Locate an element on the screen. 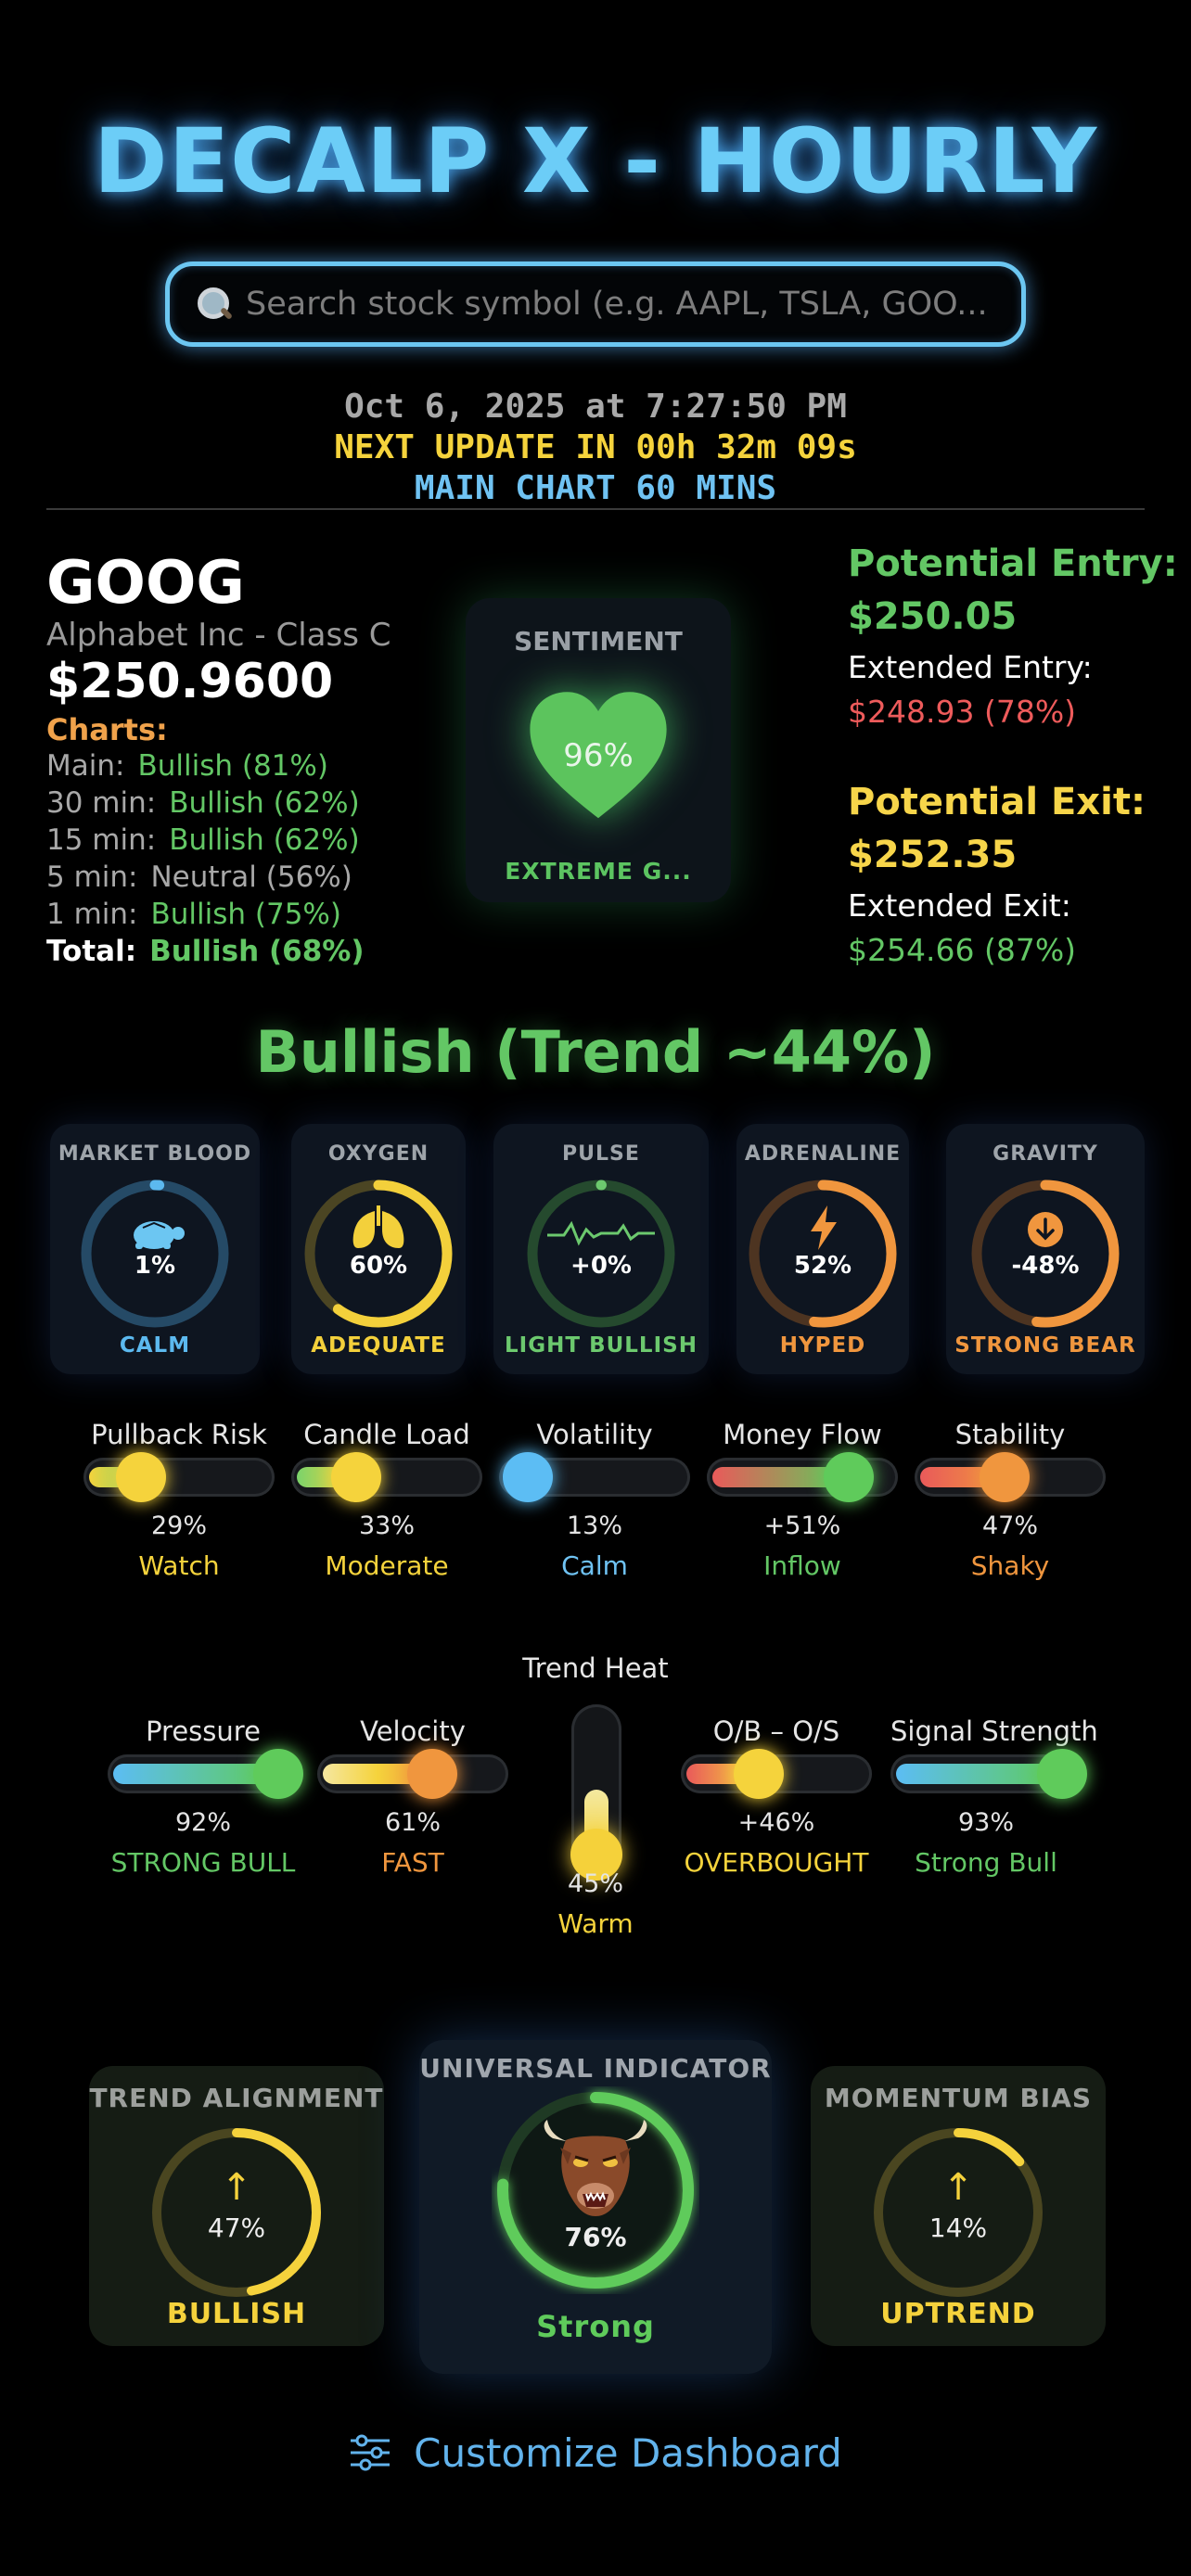 The width and height of the screenshot is (1191, 2576). bull-icon is located at coordinates (595, 2168).